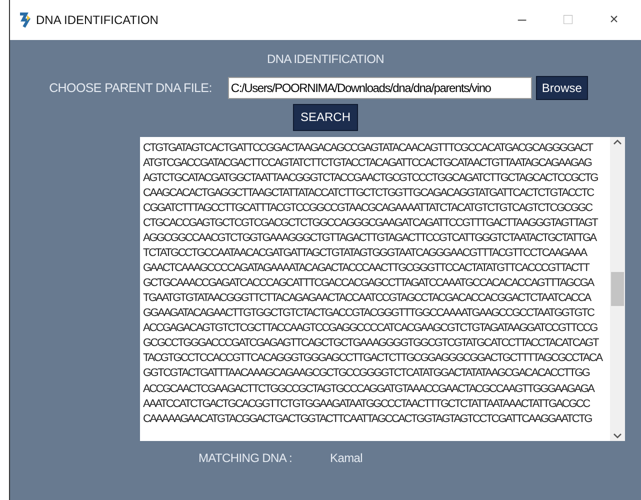 This screenshot has width=641, height=500. I want to click on sequence-line: TCTATGCCTGCCAATAACACGATGATTAGCTGTATAGTGGGTAATCAGGGAACGTTTACGTTCCTCAAGAAA, so click(365, 254).